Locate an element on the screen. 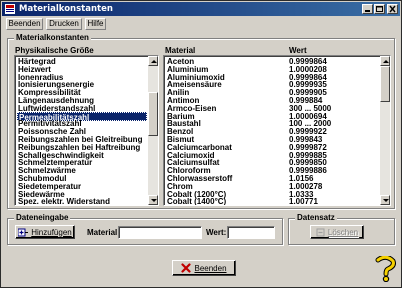  close-x-icon is located at coordinates (186, 268).